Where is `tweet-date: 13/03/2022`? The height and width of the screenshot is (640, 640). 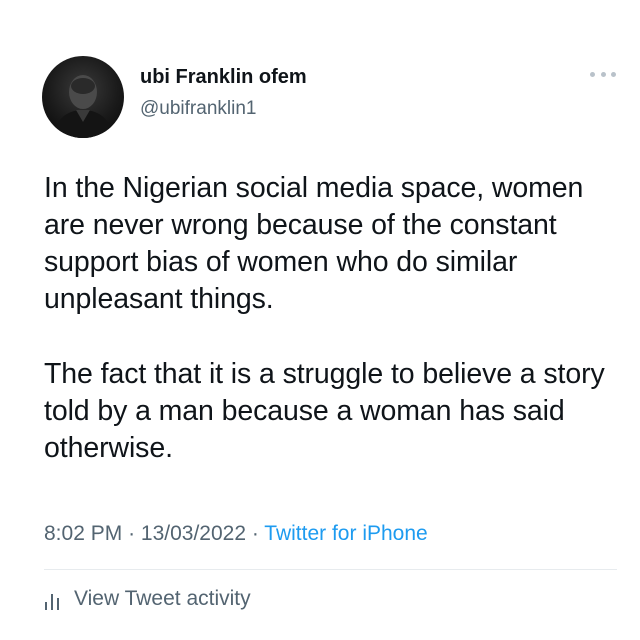 tweet-date: 13/03/2022 is located at coordinates (193, 533).